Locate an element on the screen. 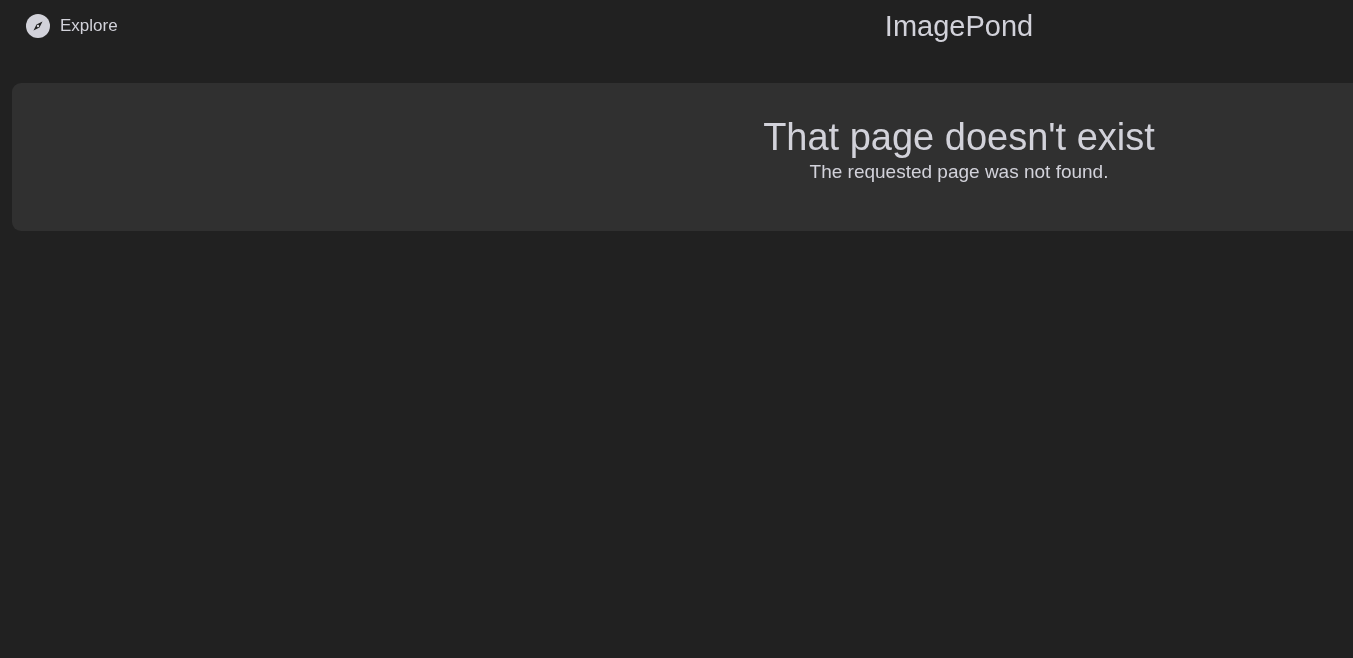 The height and width of the screenshot is (658, 1353). compass-icon is located at coordinates (38, 26).